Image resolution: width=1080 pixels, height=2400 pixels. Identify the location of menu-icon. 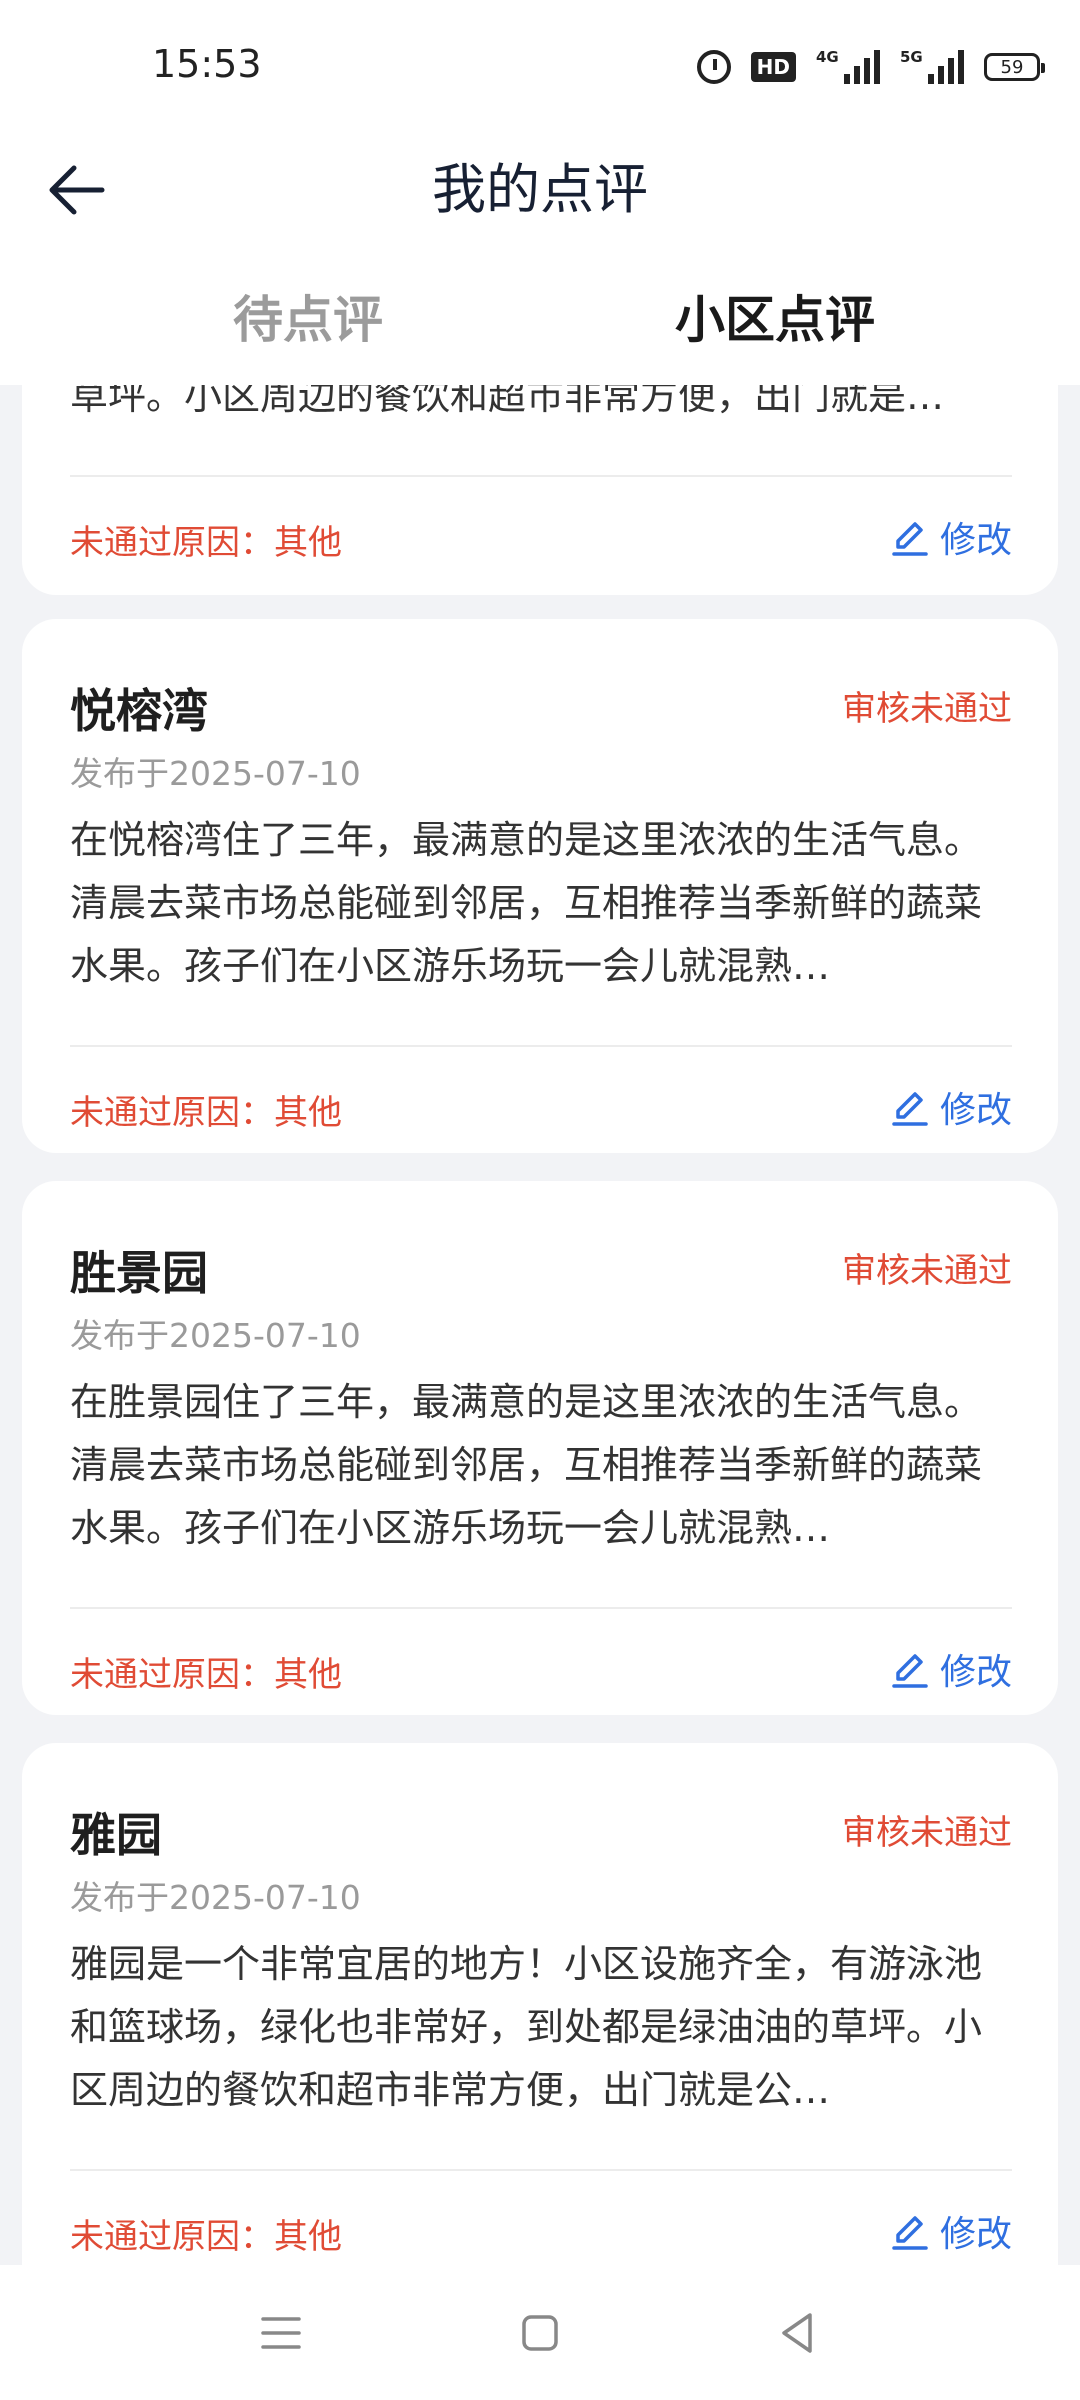
(281, 2333).